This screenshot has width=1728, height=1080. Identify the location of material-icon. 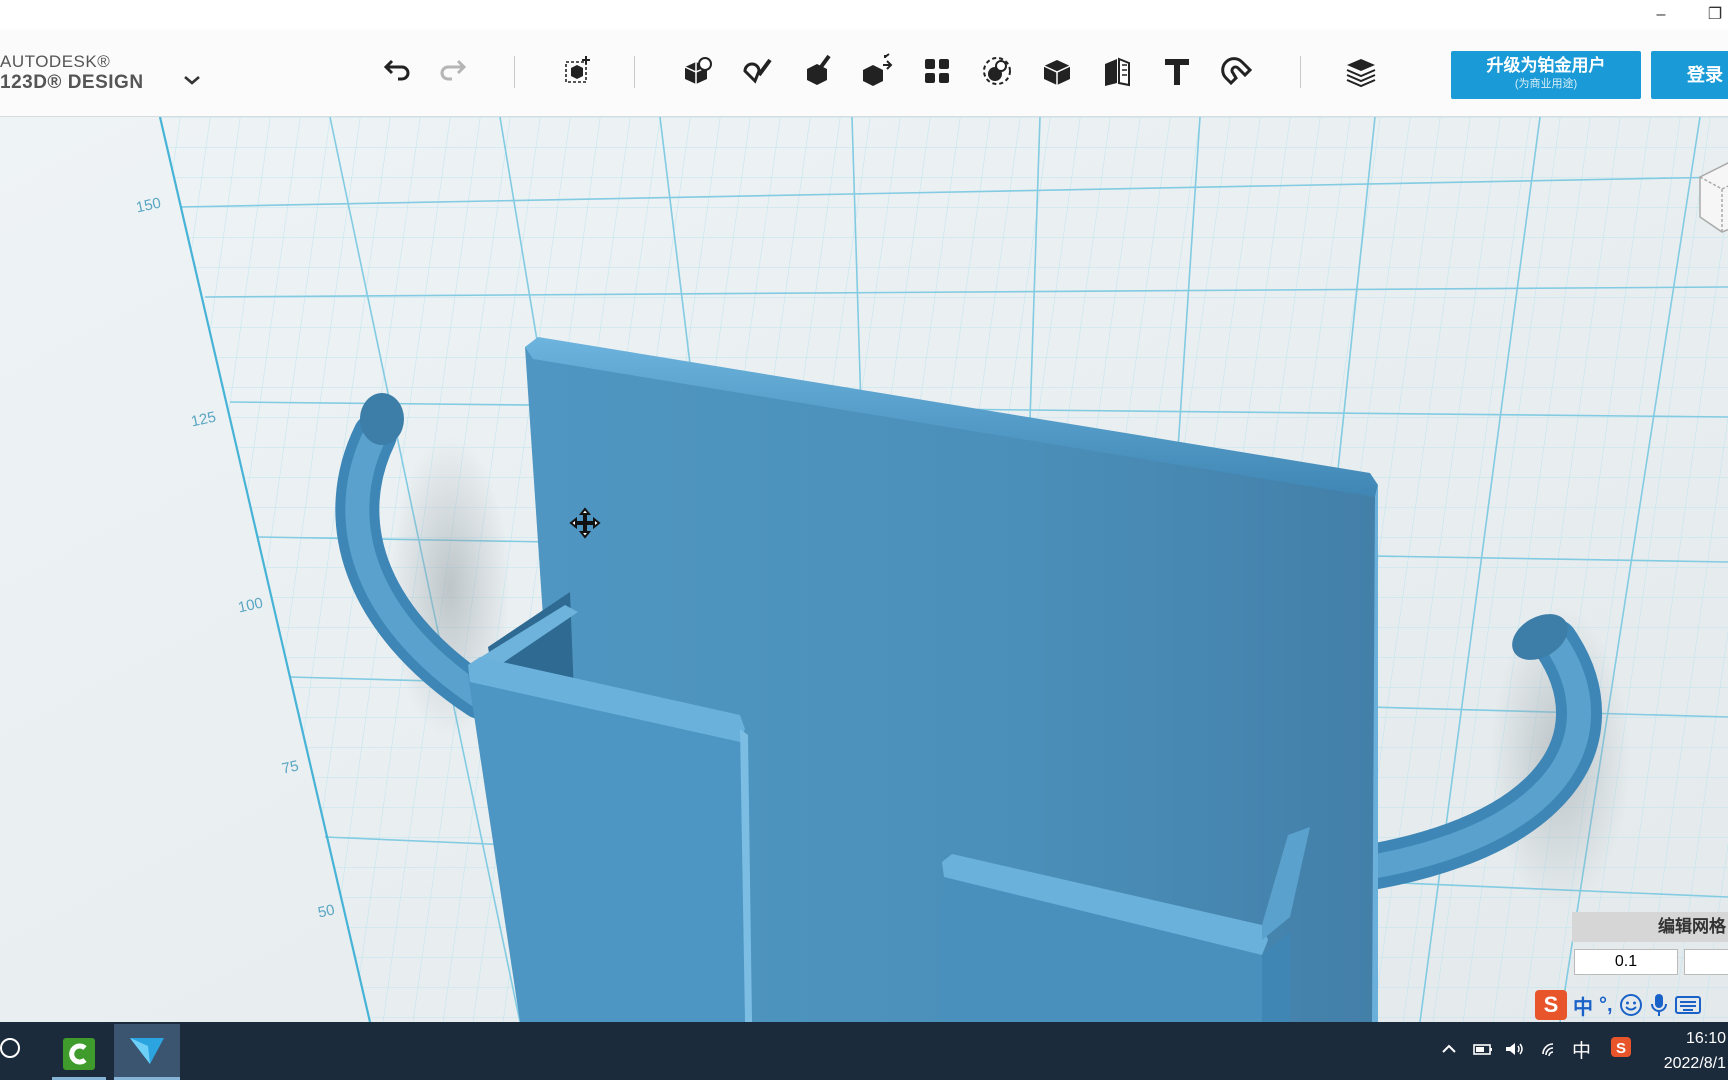
(1361, 71).